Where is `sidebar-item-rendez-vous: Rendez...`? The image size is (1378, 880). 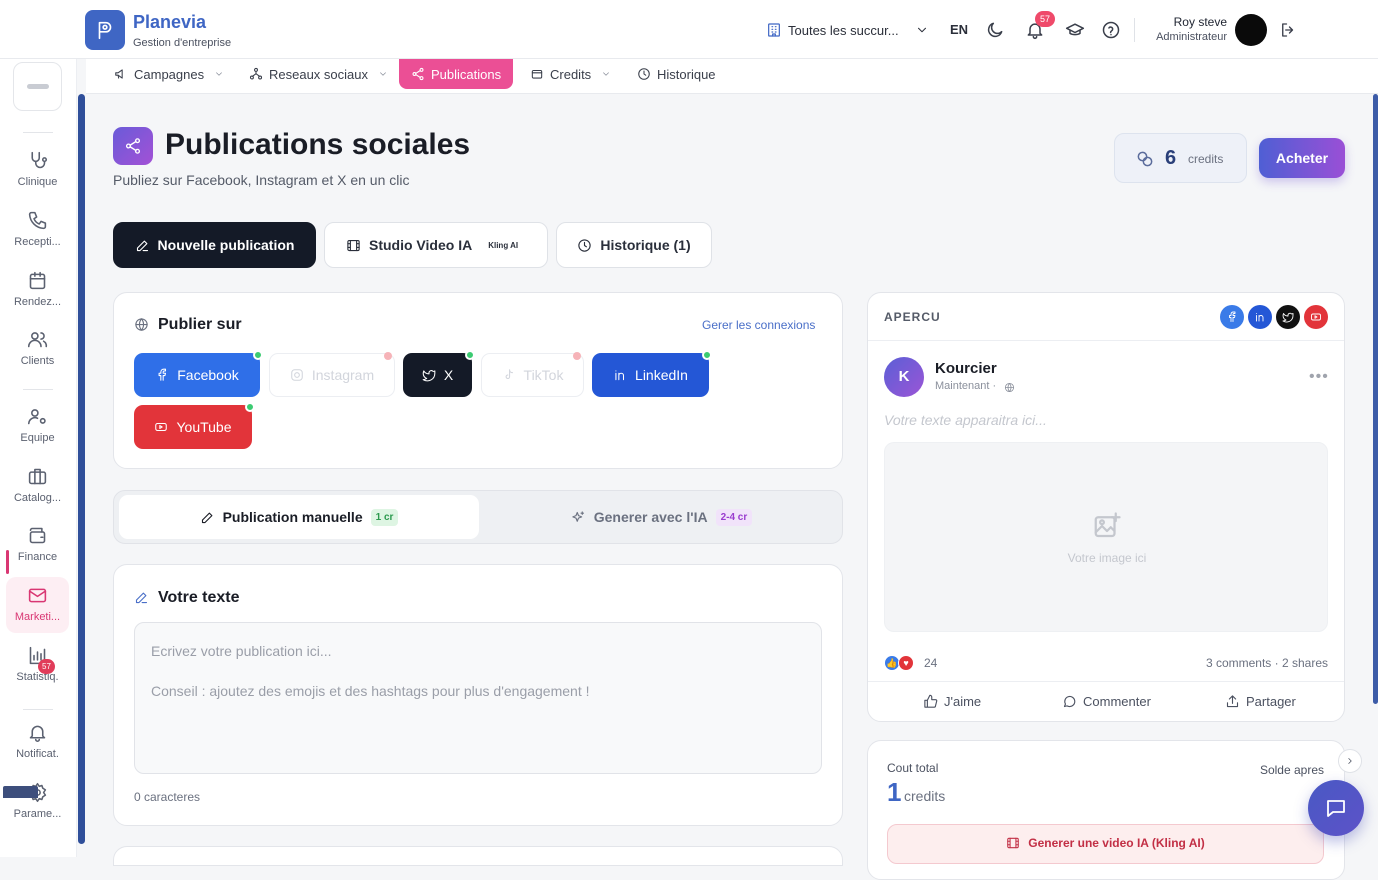 sidebar-item-rendez-vous: Rendez... is located at coordinates (37, 290).